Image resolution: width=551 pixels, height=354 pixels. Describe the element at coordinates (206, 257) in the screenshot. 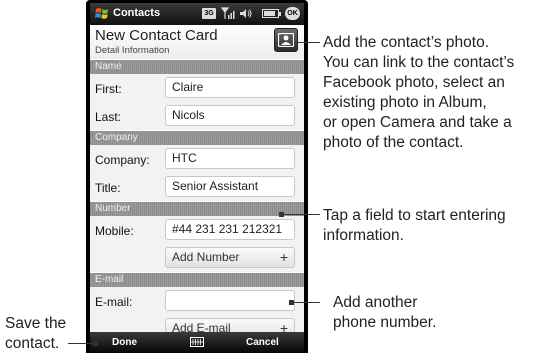

I see `add-number-label: Add Number` at that location.